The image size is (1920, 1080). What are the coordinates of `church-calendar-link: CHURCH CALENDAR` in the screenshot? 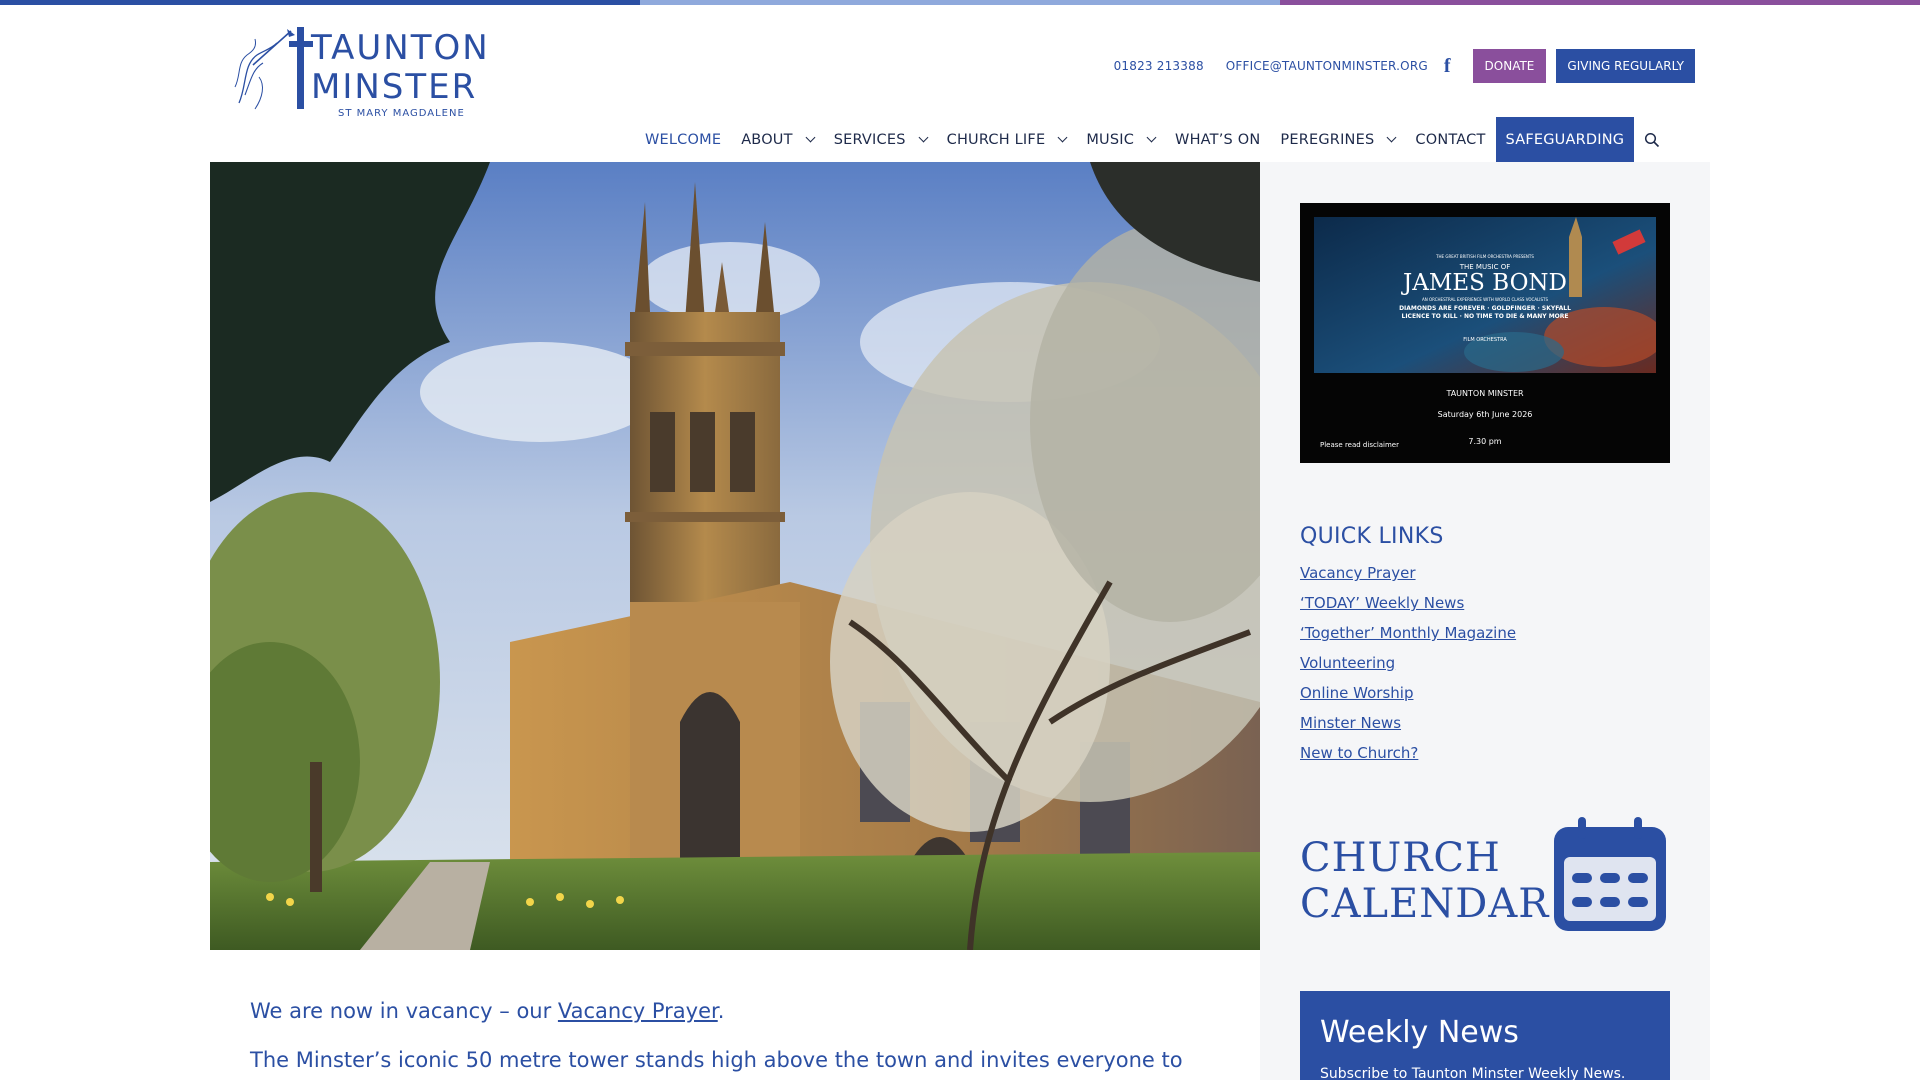 It's located at (1485, 875).